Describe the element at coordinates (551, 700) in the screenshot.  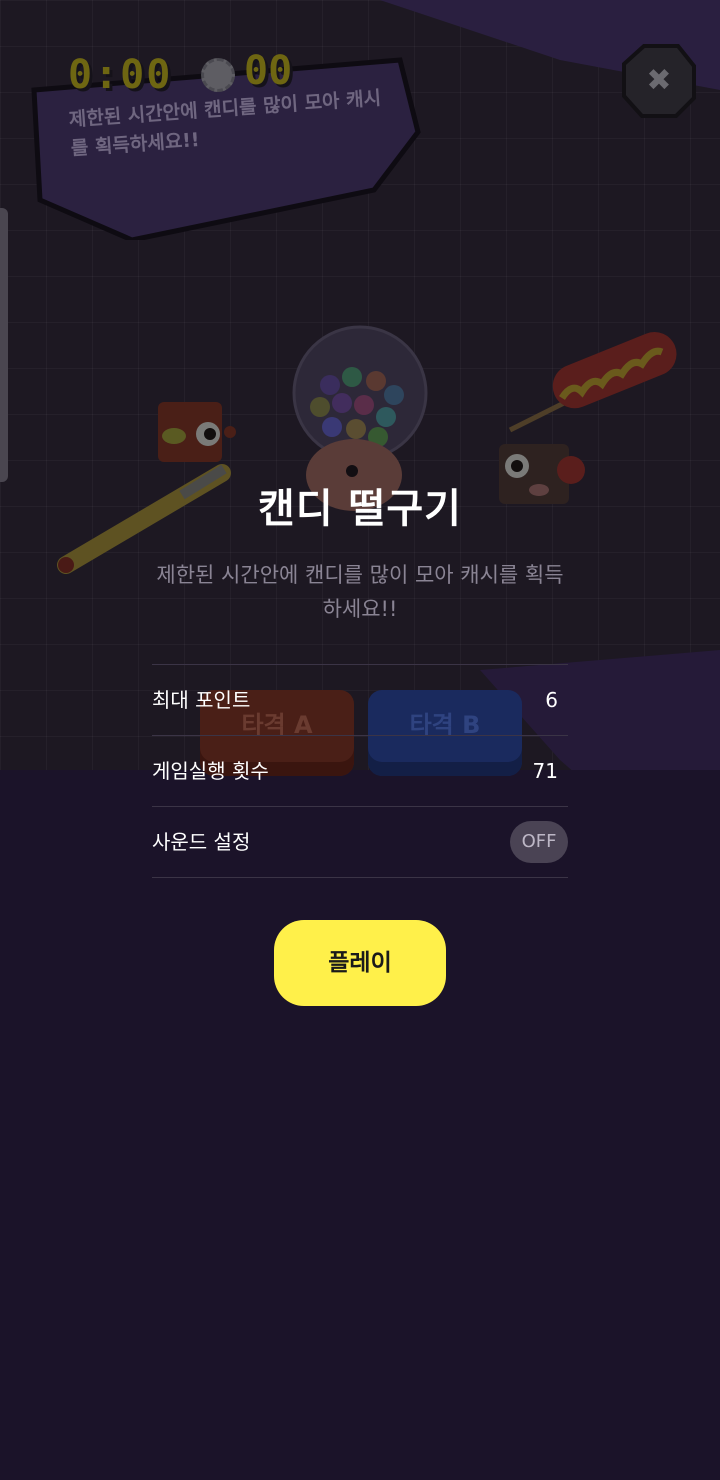
I see `max-points-value: 6` at that location.